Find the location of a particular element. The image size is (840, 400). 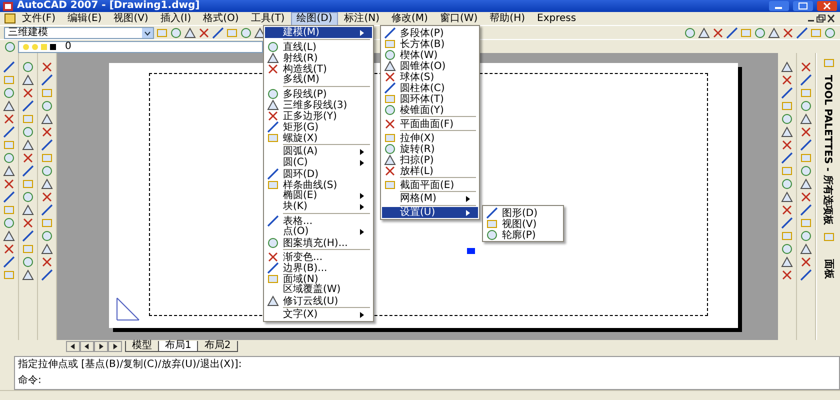

menu-bar-item: 视图(V) is located at coordinates (131, 19).